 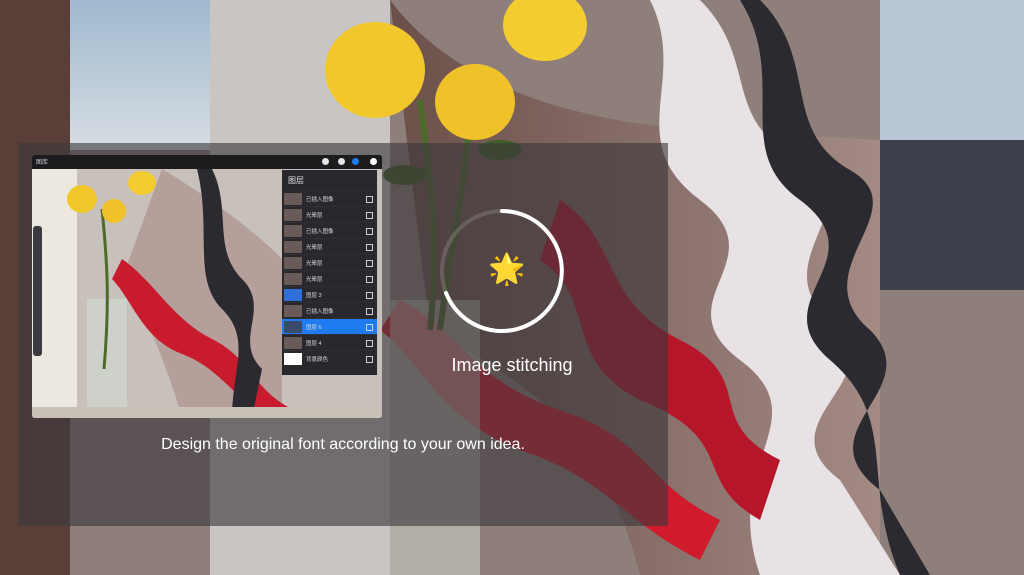 What do you see at coordinates (329, 294) in the screenshot?
I see `layer-row: 图层 3` at bounding box center [329, 294].